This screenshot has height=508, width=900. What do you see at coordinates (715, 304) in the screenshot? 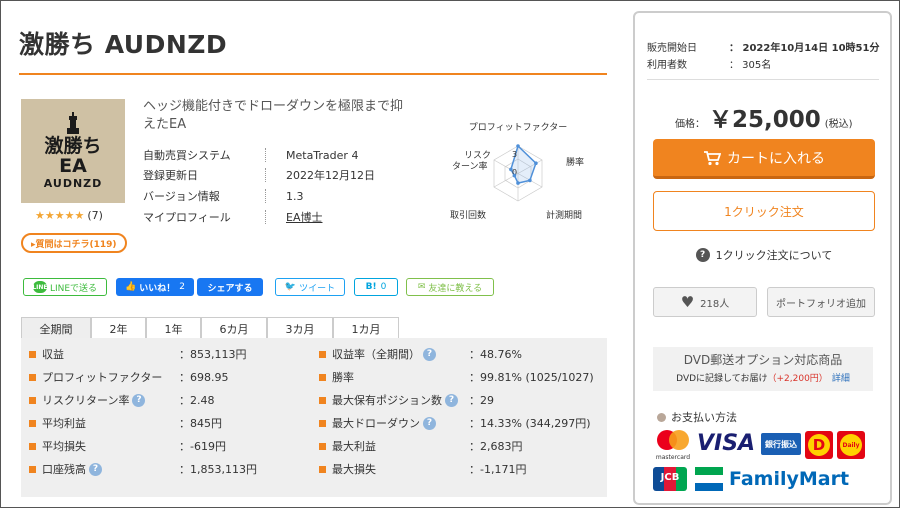
I see `favorite-count: 218人` at bounding box center [715, 304].